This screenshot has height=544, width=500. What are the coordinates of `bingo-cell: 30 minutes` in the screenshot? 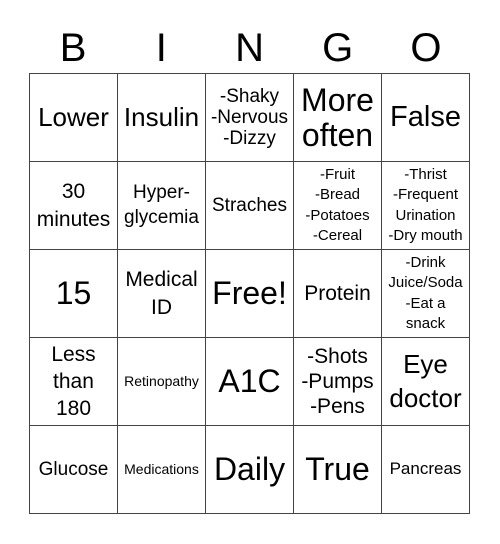 It's located at (74, 206).